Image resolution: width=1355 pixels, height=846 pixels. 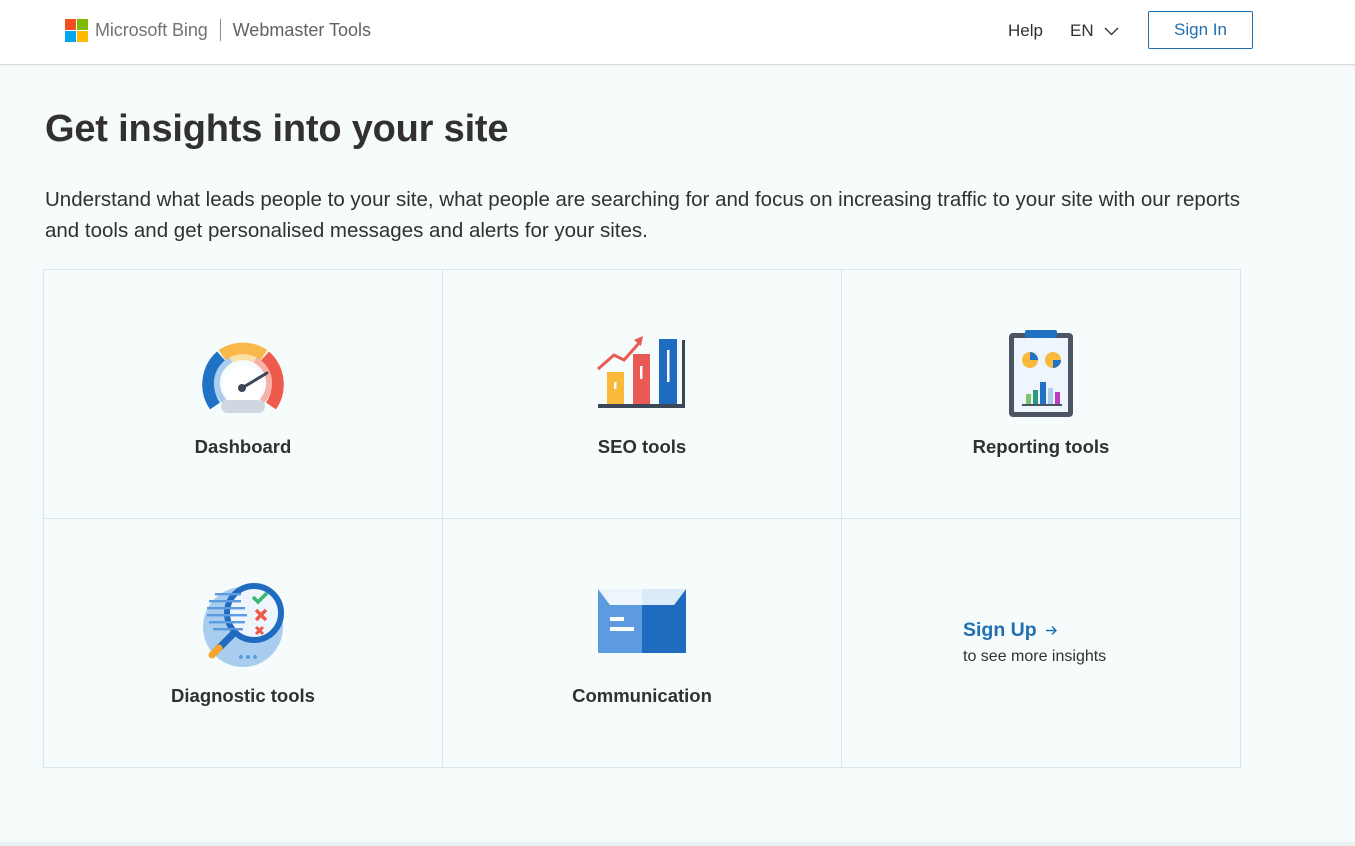 I want to click on sign-in-button: Sign In, so click(x=1200, y=30).